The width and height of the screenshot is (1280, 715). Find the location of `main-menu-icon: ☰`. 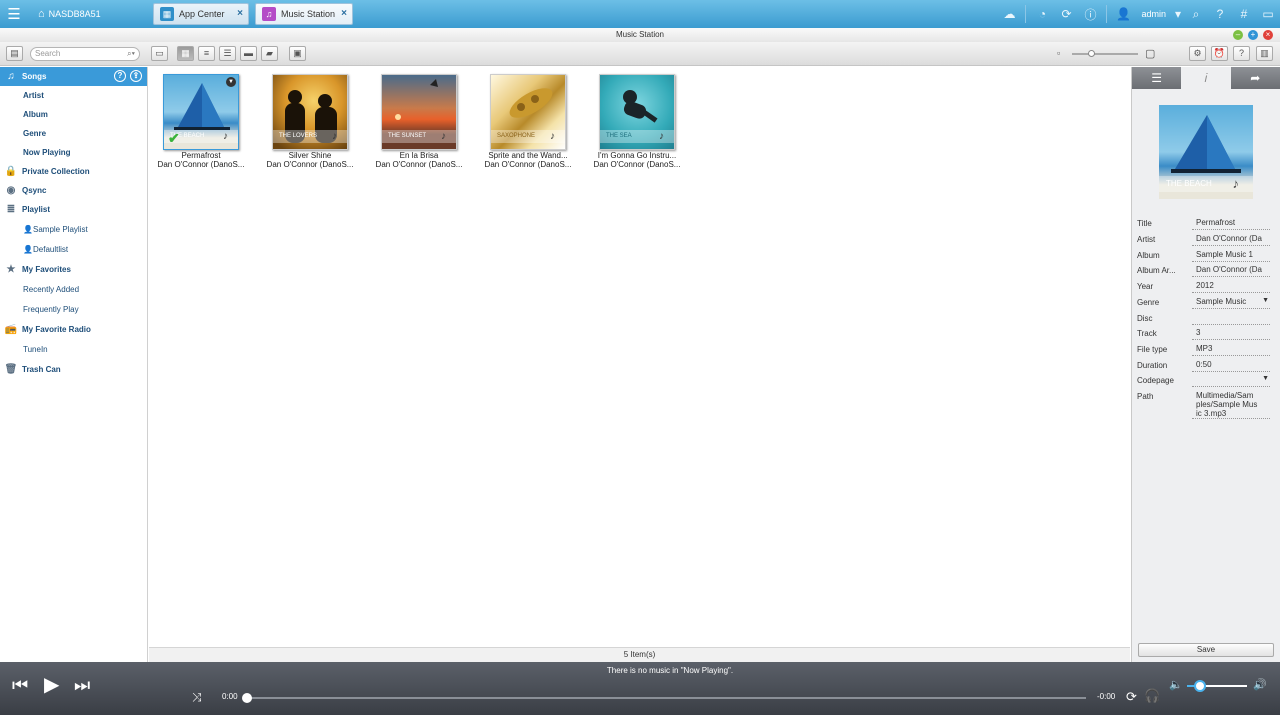

main-menu-icon: ☰ is located at coordinates (14, 14).